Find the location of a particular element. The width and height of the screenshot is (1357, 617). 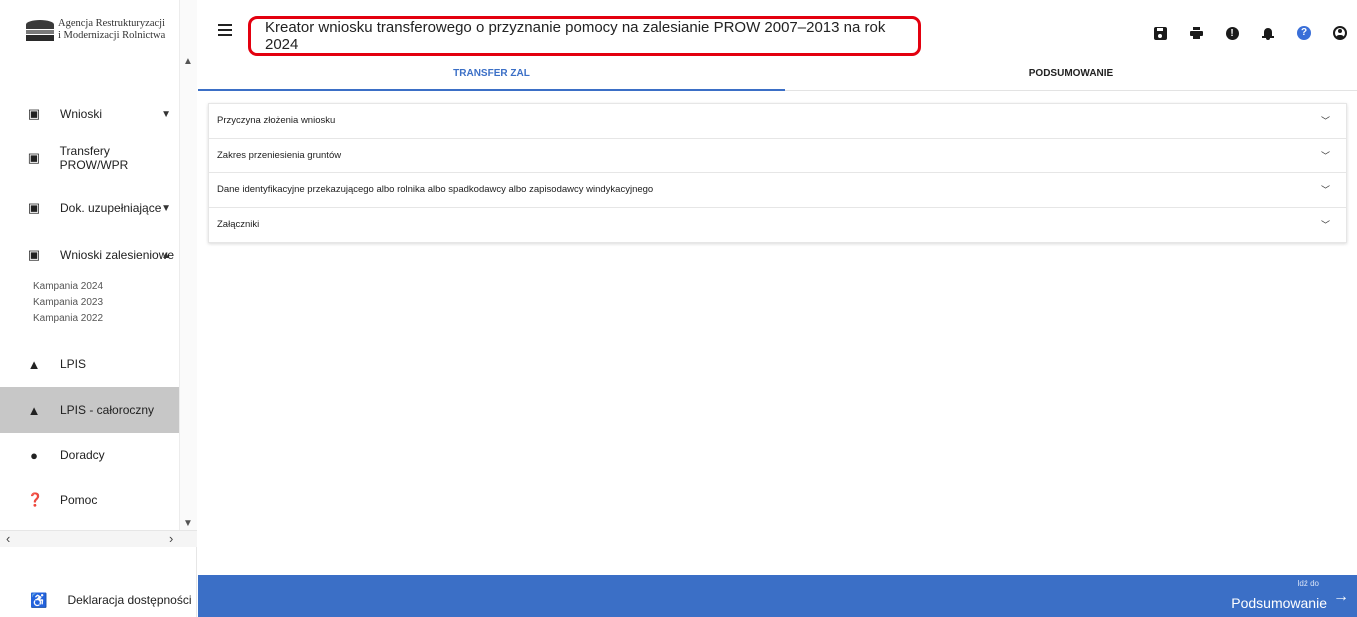

print-icon is located at coordinates (1196, 33).